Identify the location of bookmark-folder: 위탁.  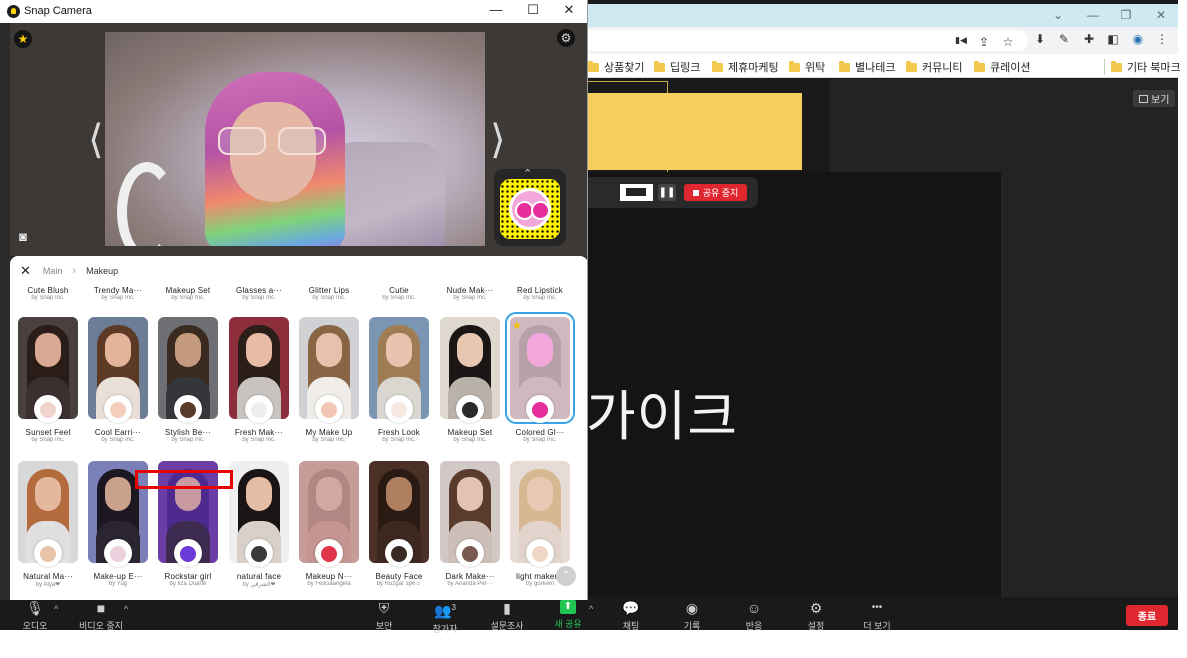
(807, 67).